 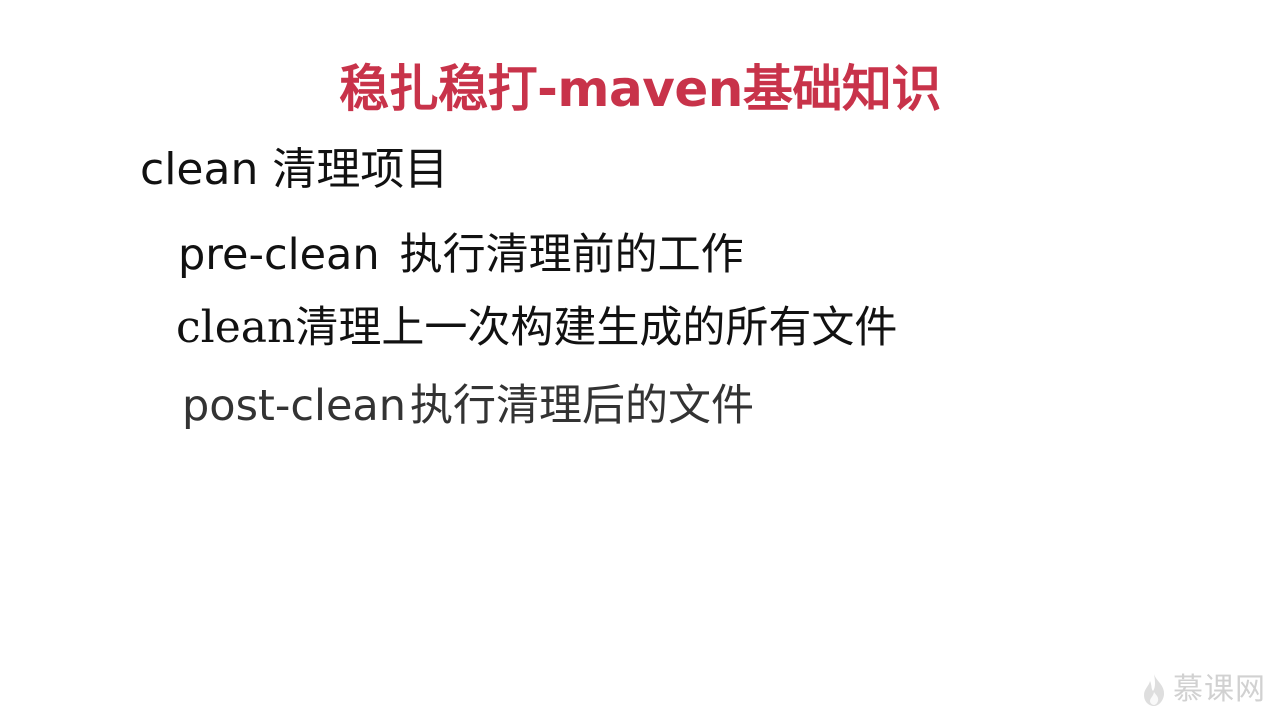 What do you see at coordinates (279, 255) in the screenshot?
I see `item-term: pre-clean` at bounding box center [279, 255].